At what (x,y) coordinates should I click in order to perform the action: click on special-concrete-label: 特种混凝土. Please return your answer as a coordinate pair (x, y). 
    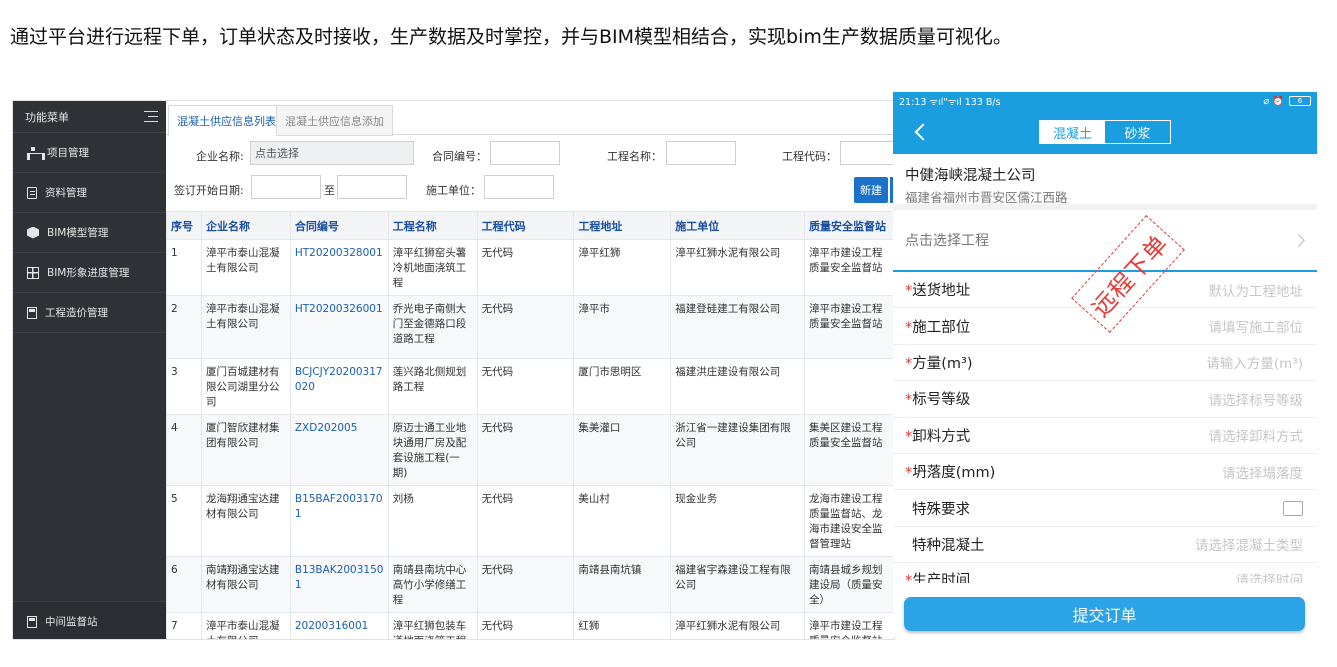
    Looking at the image, I should click on (948, 545).